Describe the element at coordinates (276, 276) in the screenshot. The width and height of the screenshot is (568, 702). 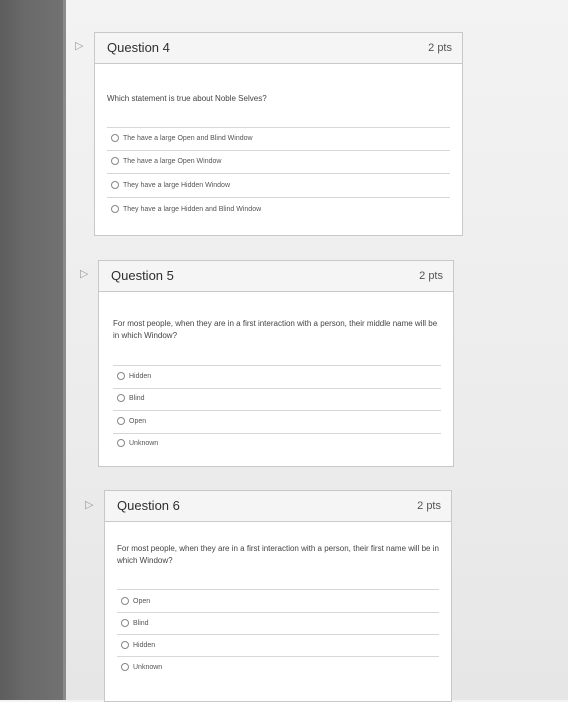
I see `question-header: Question 5 2 pts` at that location.